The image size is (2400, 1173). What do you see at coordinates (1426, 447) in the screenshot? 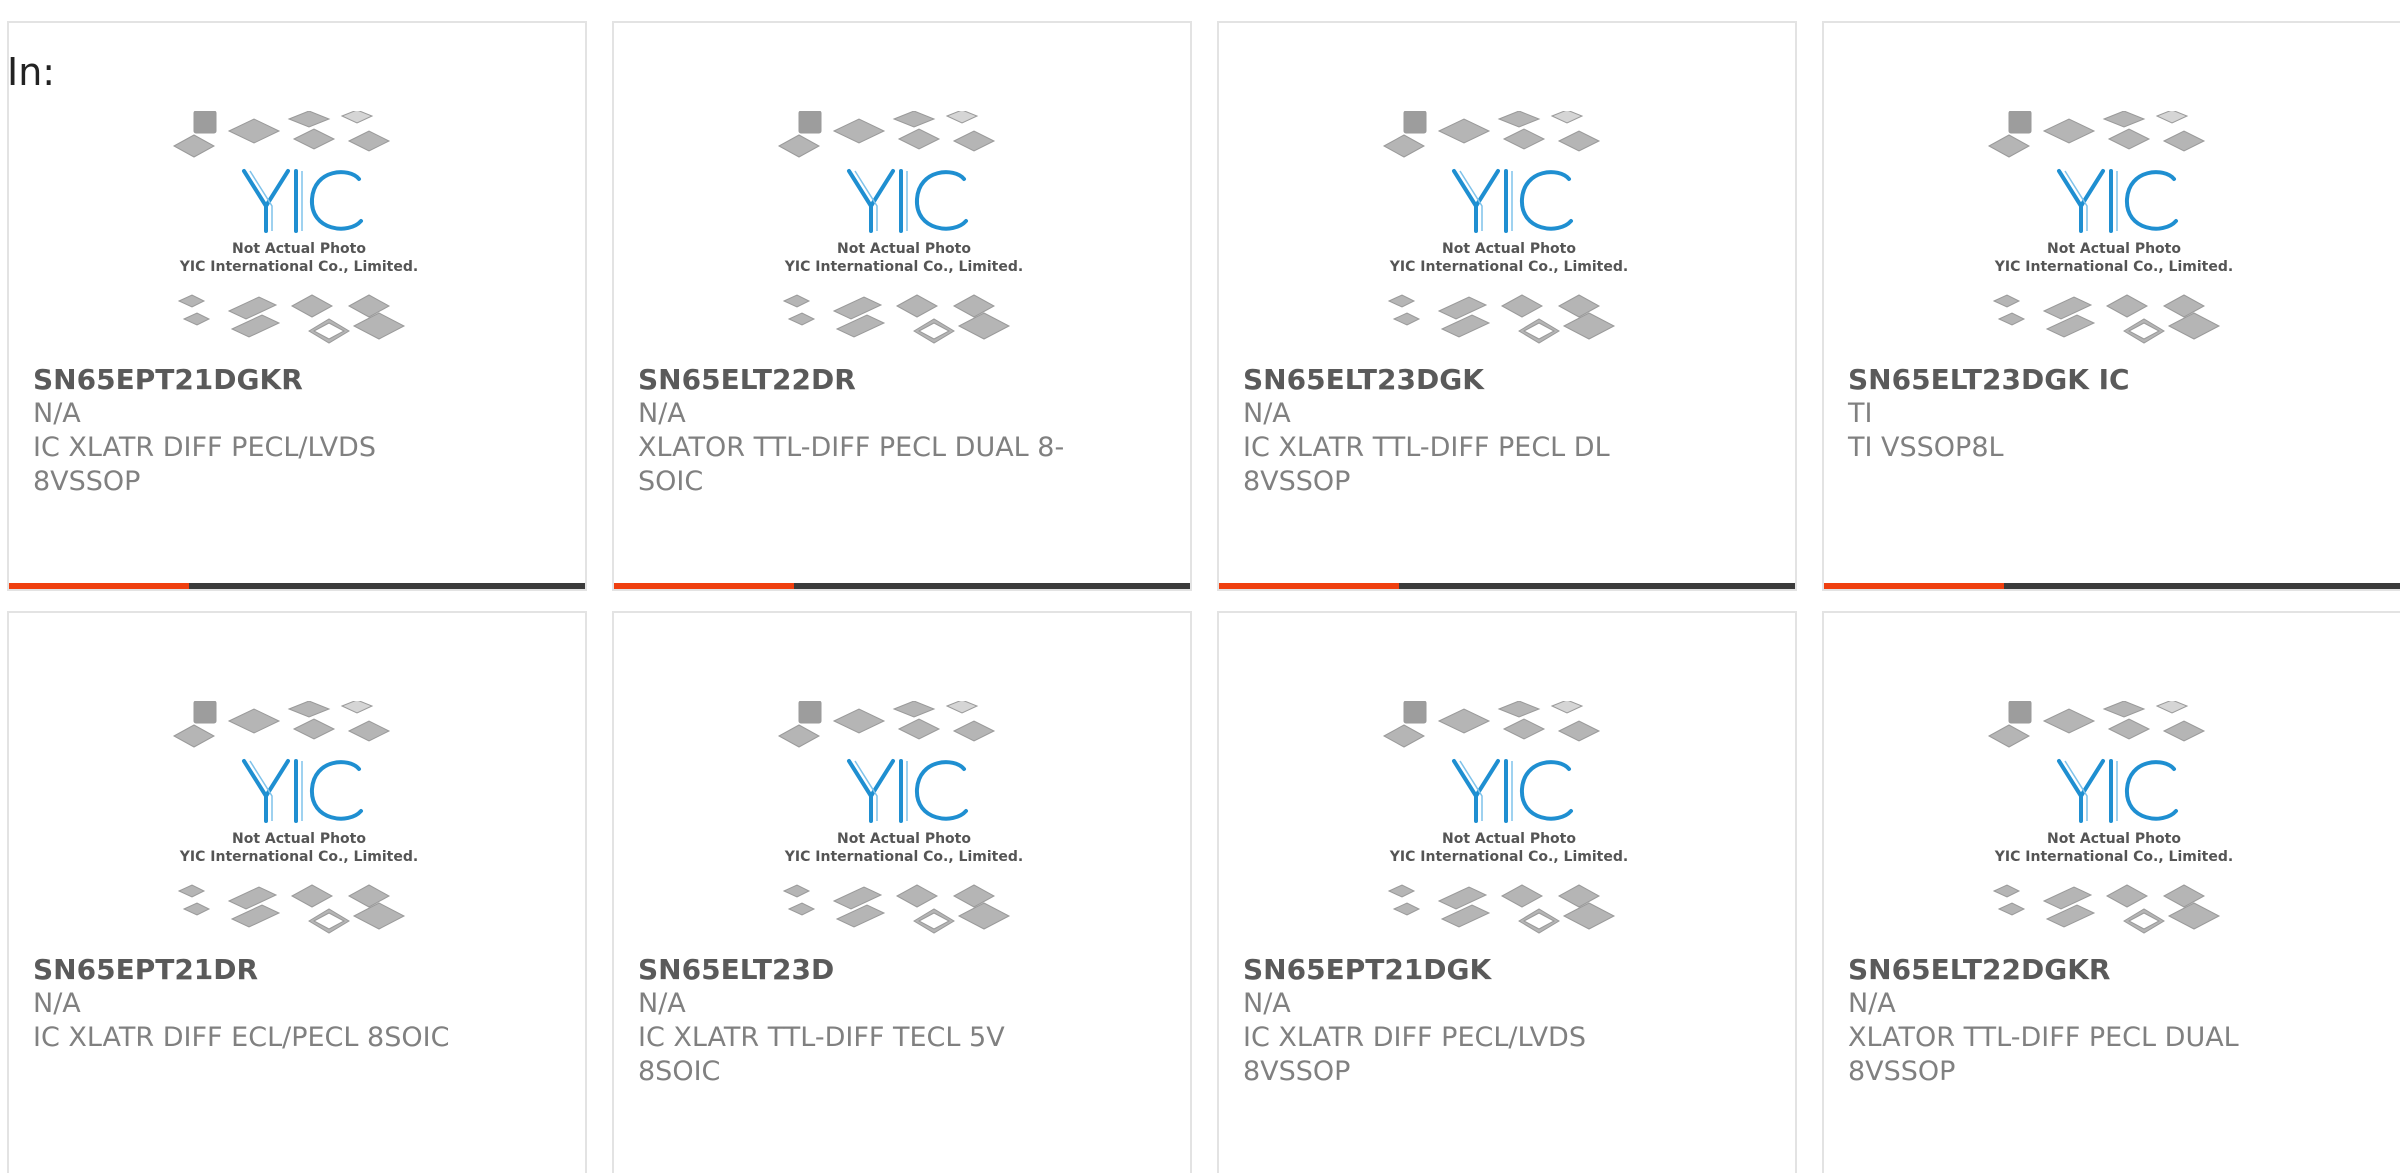
I see `product-description-line1: IC XLATR TTL-DIFF PECL DL` at bounding box center [1426, 447].